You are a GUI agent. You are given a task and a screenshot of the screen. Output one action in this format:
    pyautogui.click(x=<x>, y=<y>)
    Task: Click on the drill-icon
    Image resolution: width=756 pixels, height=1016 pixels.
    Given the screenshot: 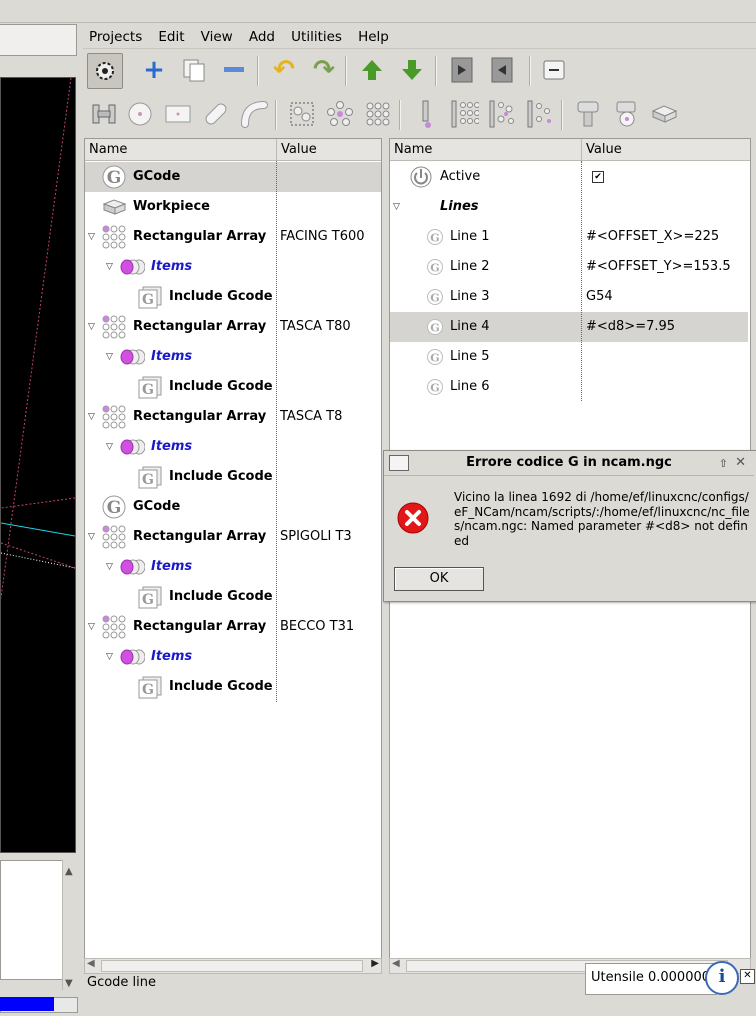 What is the action you would take?
    pyautogui.click(x=426, y=114)
    